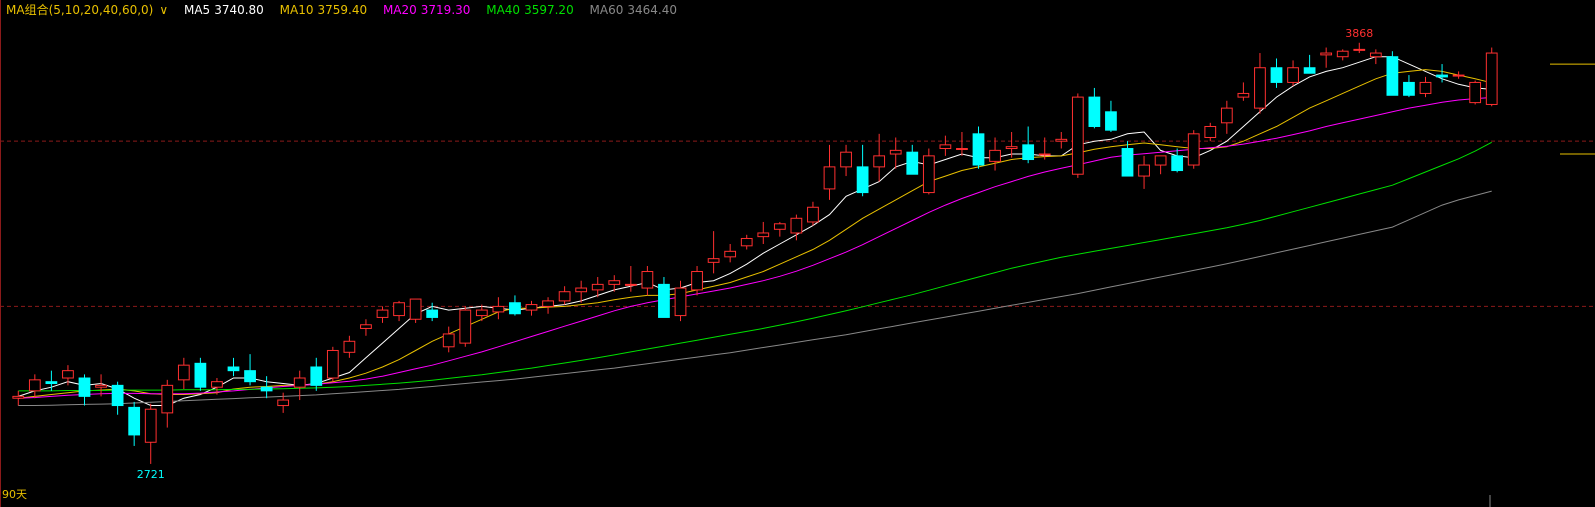 The height and width of the screenshot is (507, 1595). I want to click on min-price-label: 2721, so click(151, 474).